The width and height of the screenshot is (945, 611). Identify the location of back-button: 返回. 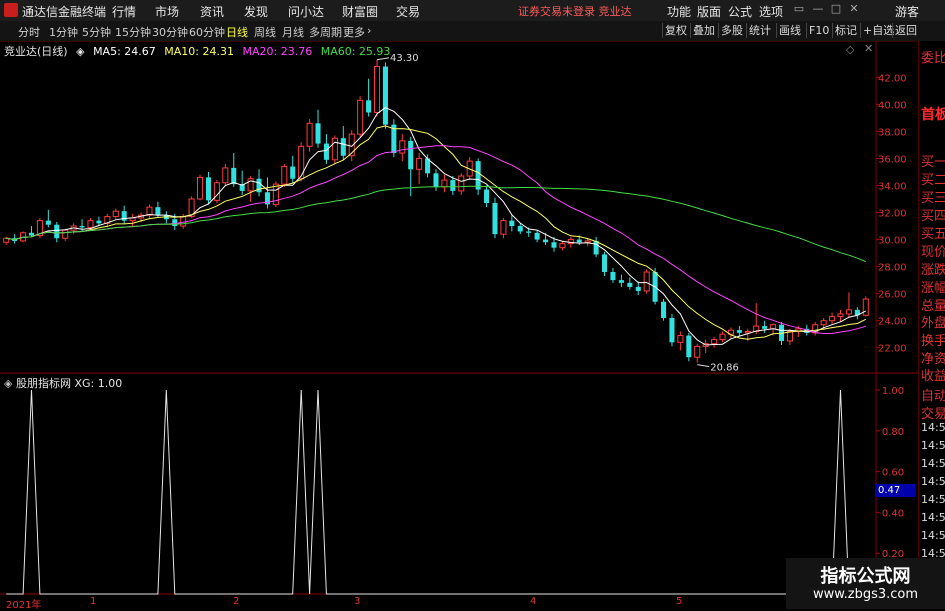
(905, 30).